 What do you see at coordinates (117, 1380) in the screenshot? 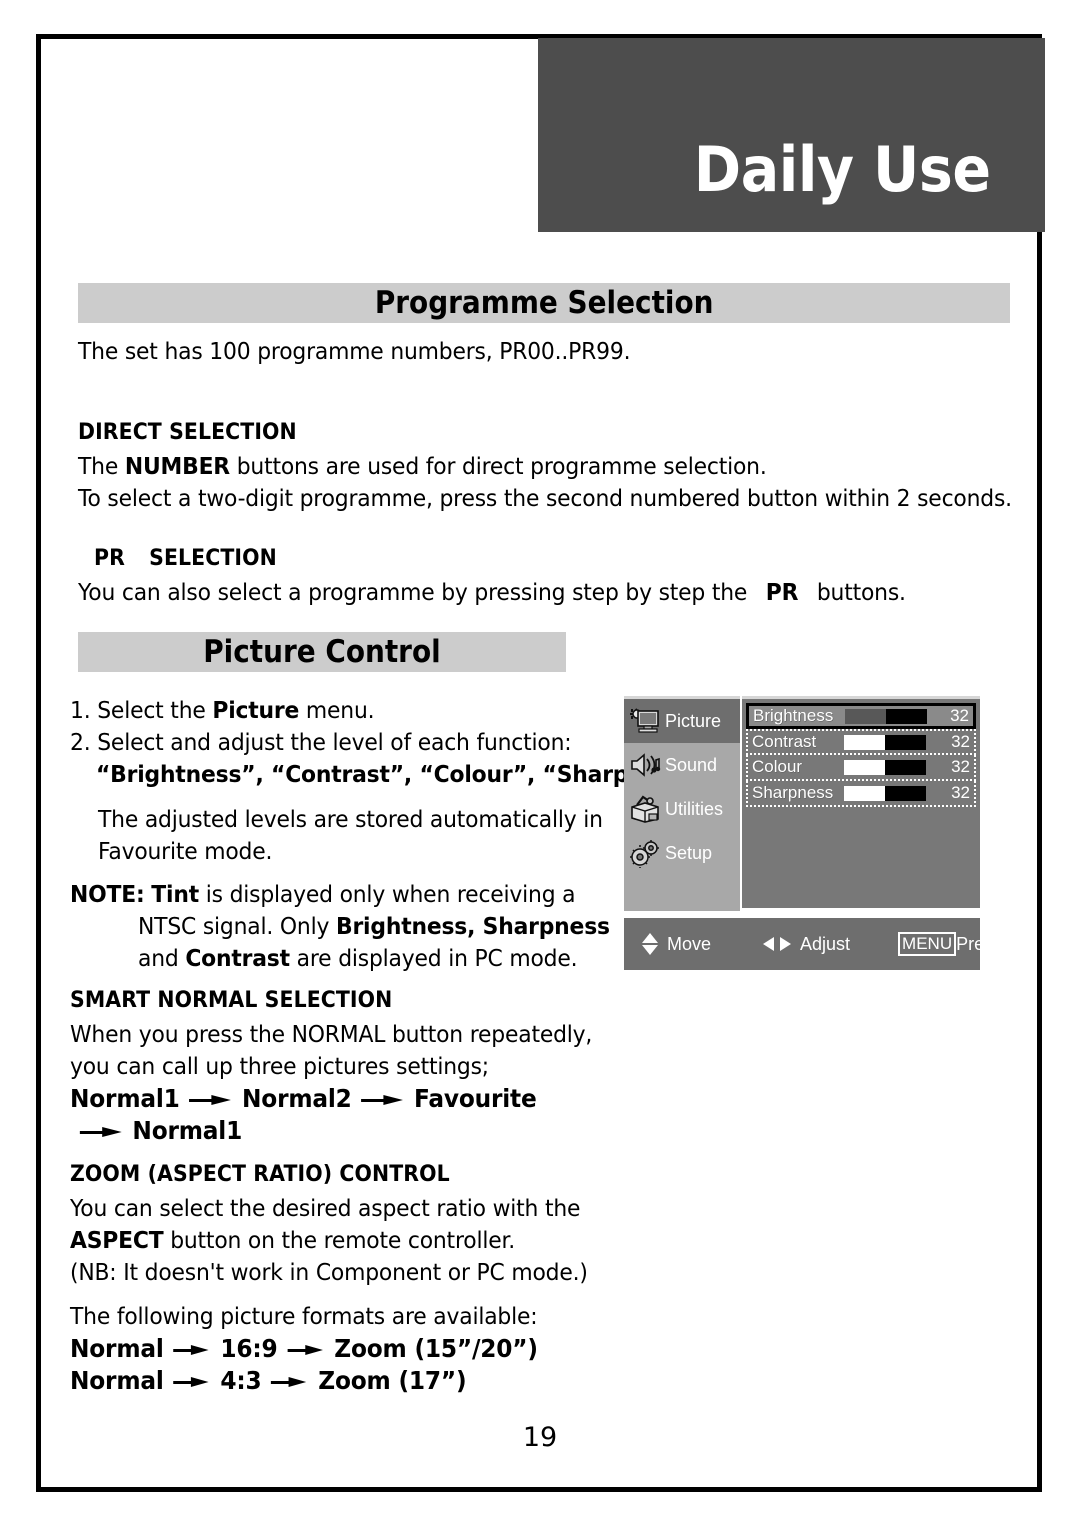
I see `flow-b-normal: Normal` at bounding box center [117, 1380].